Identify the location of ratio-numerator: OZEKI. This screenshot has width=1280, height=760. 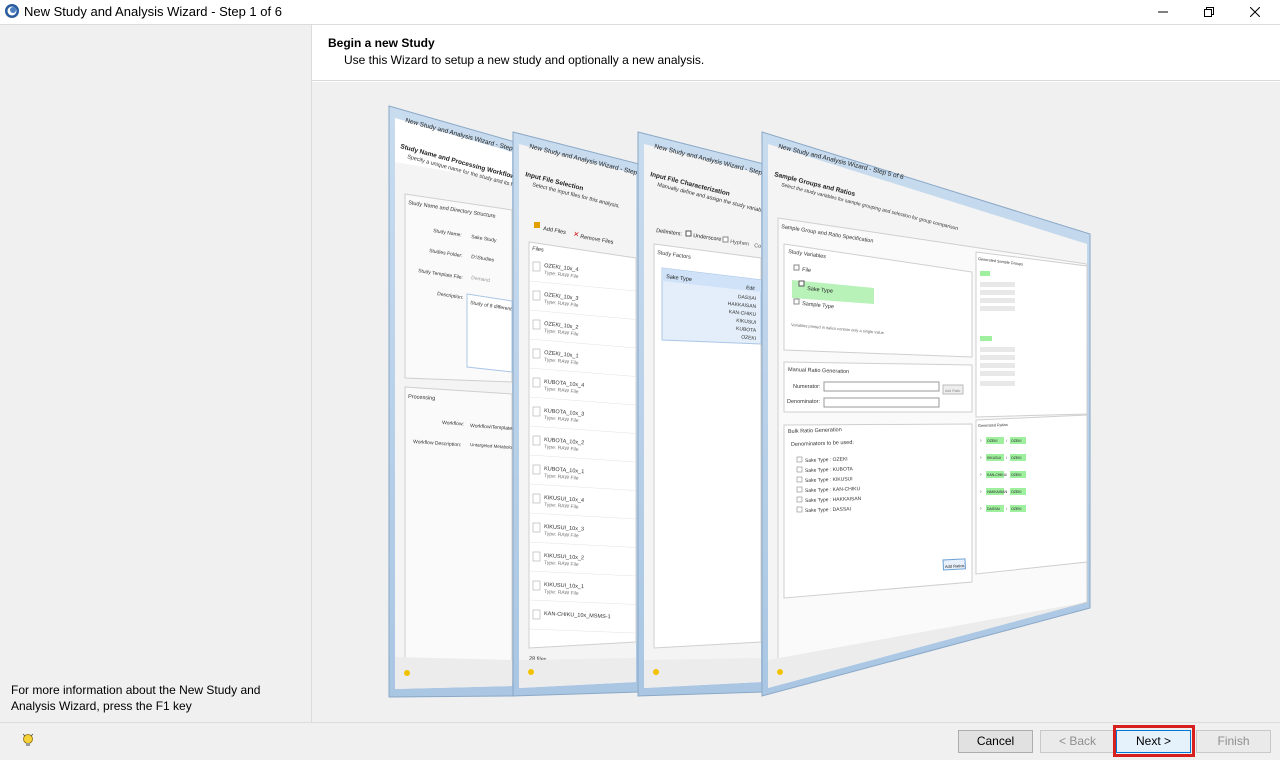
(992, 441).